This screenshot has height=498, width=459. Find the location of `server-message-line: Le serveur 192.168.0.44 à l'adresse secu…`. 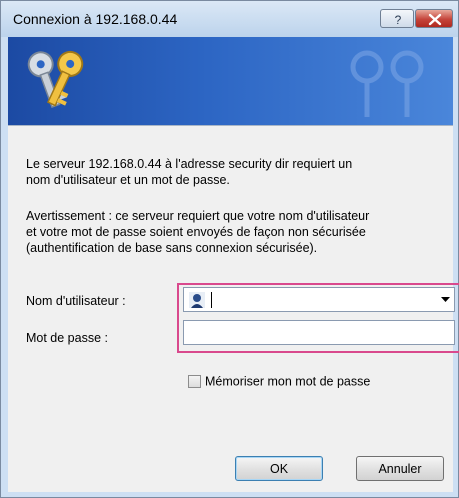

server-message-line: Le serveur 192.168.0.44 à l'adresse secu… is located at coordinates (189, 164).